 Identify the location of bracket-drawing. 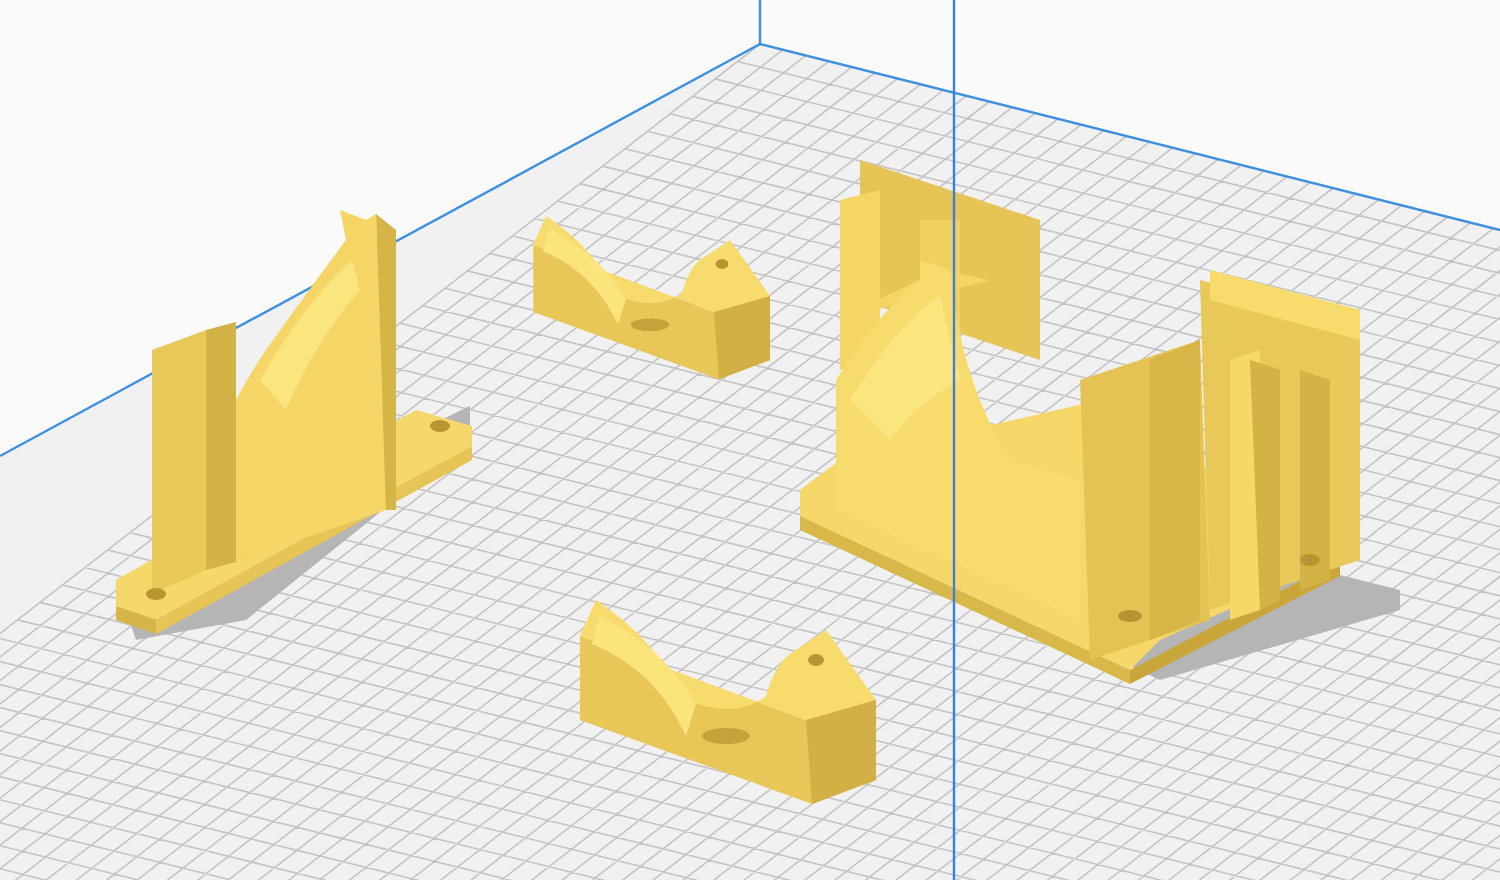
(294, 425).